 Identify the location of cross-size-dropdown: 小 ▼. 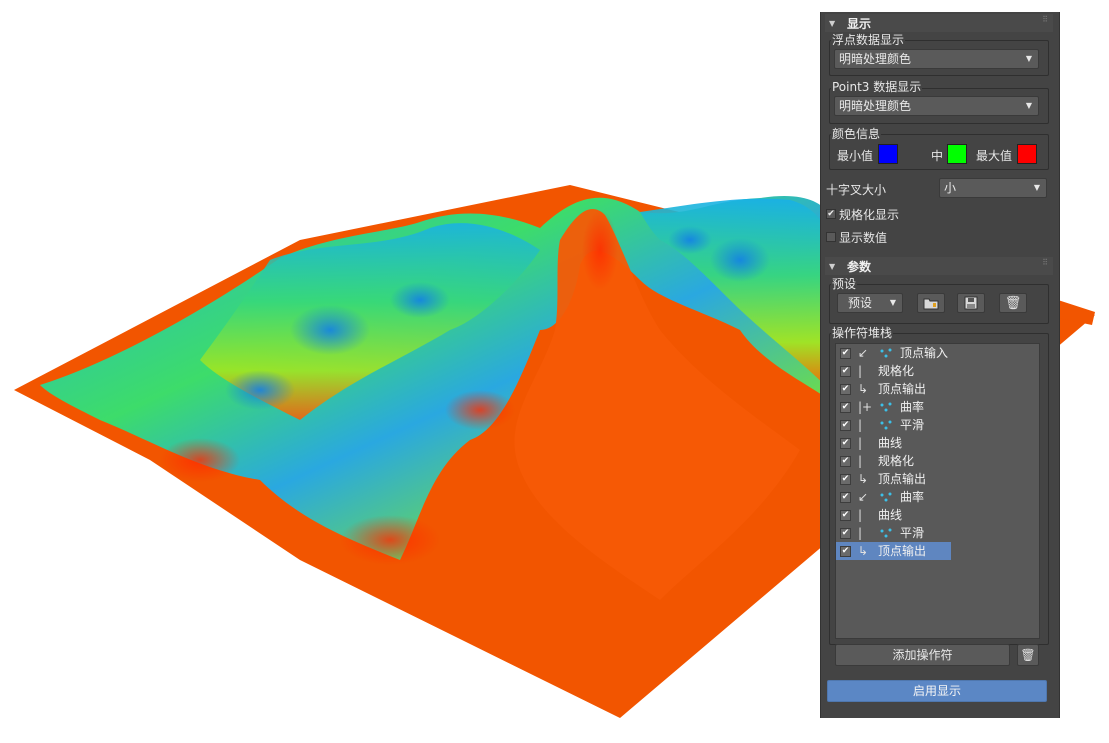
(993, 188).